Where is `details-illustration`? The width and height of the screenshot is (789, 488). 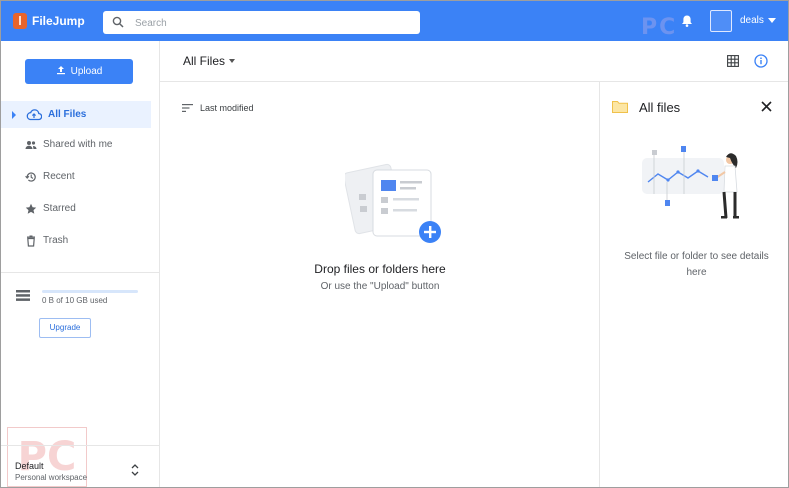
details-illustration is located at coordinates (690, 182).